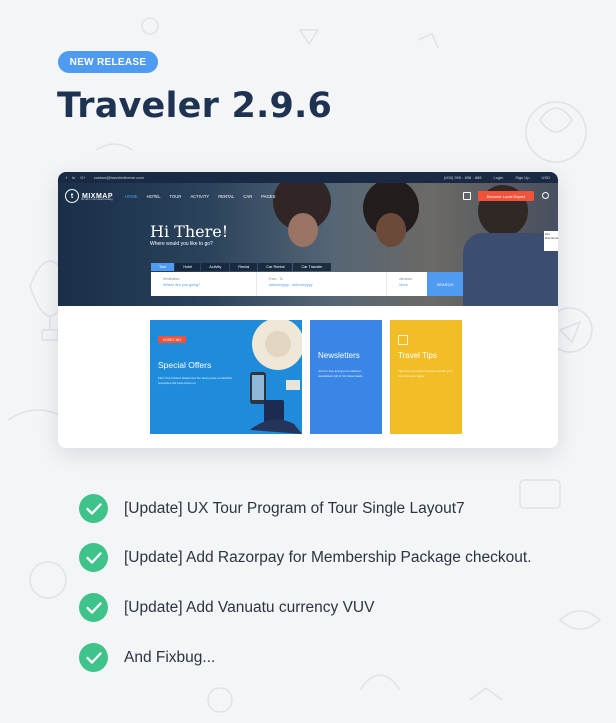  I want to click on topbar-email: contact@travelertheme.com, so click(119, 177).